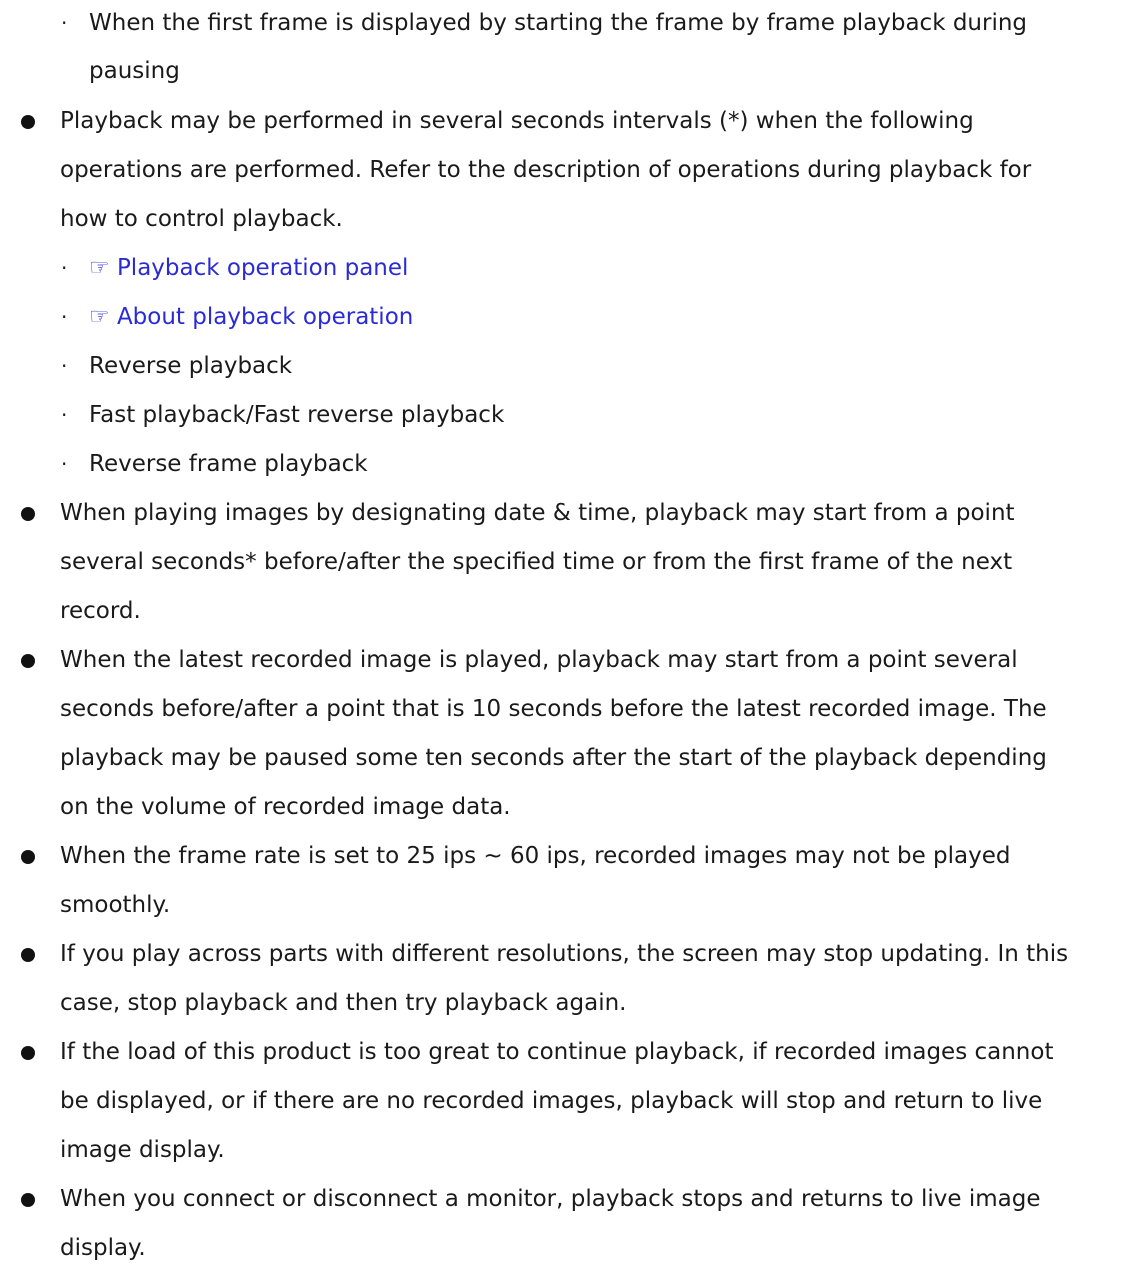 This screenshot has width=1133, height=1270. I want to click on text-line: on the volume of recorded image data., so click(285, 807).